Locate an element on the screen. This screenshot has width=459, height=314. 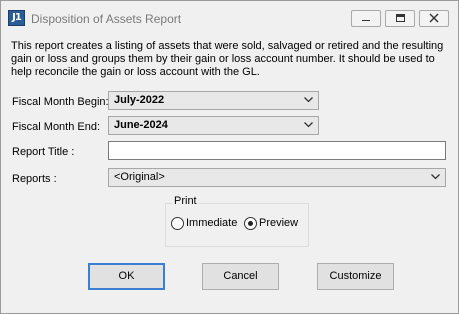
report-title-label: Report Title : is located at coordinates (43, 152).